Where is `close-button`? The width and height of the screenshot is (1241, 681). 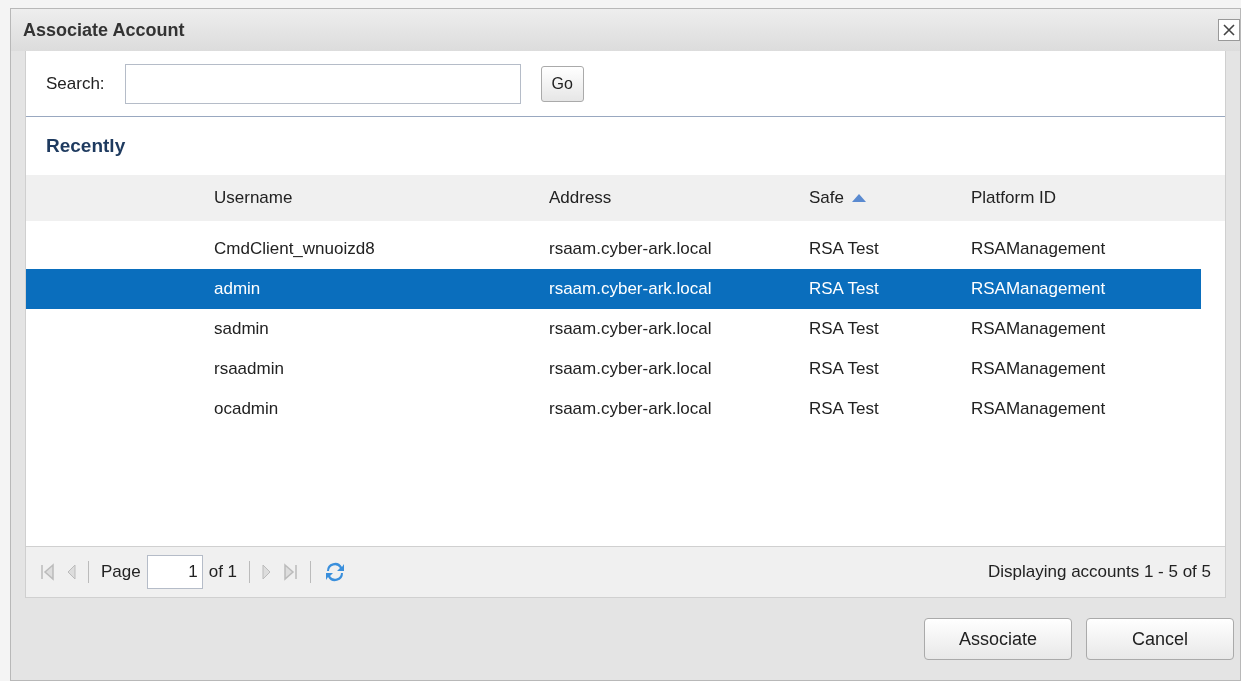 close-button is located at coordinates (1229, 30).